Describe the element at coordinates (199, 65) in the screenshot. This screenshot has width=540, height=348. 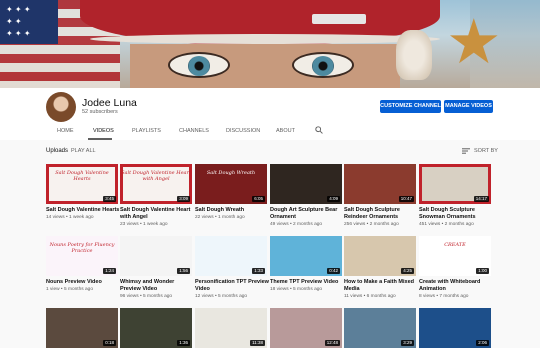
I see `banner-left-eye` at that location.